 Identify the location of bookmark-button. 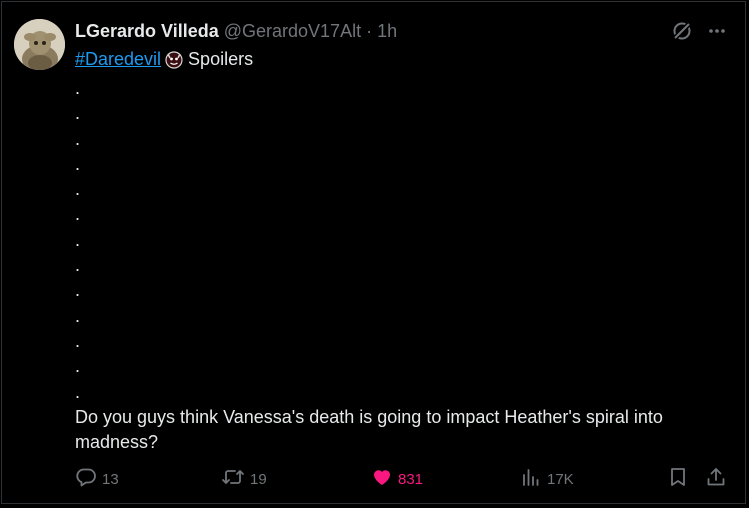
(678, 479).